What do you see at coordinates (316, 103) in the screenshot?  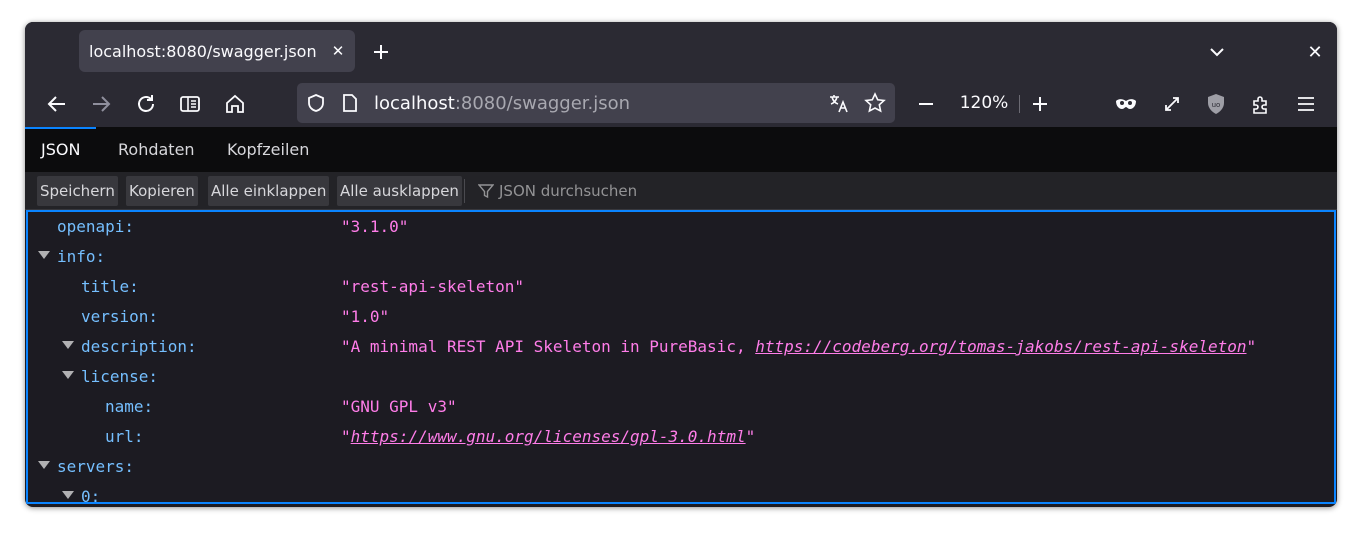 I see `shield-icon` at bounding box center [316, 103].